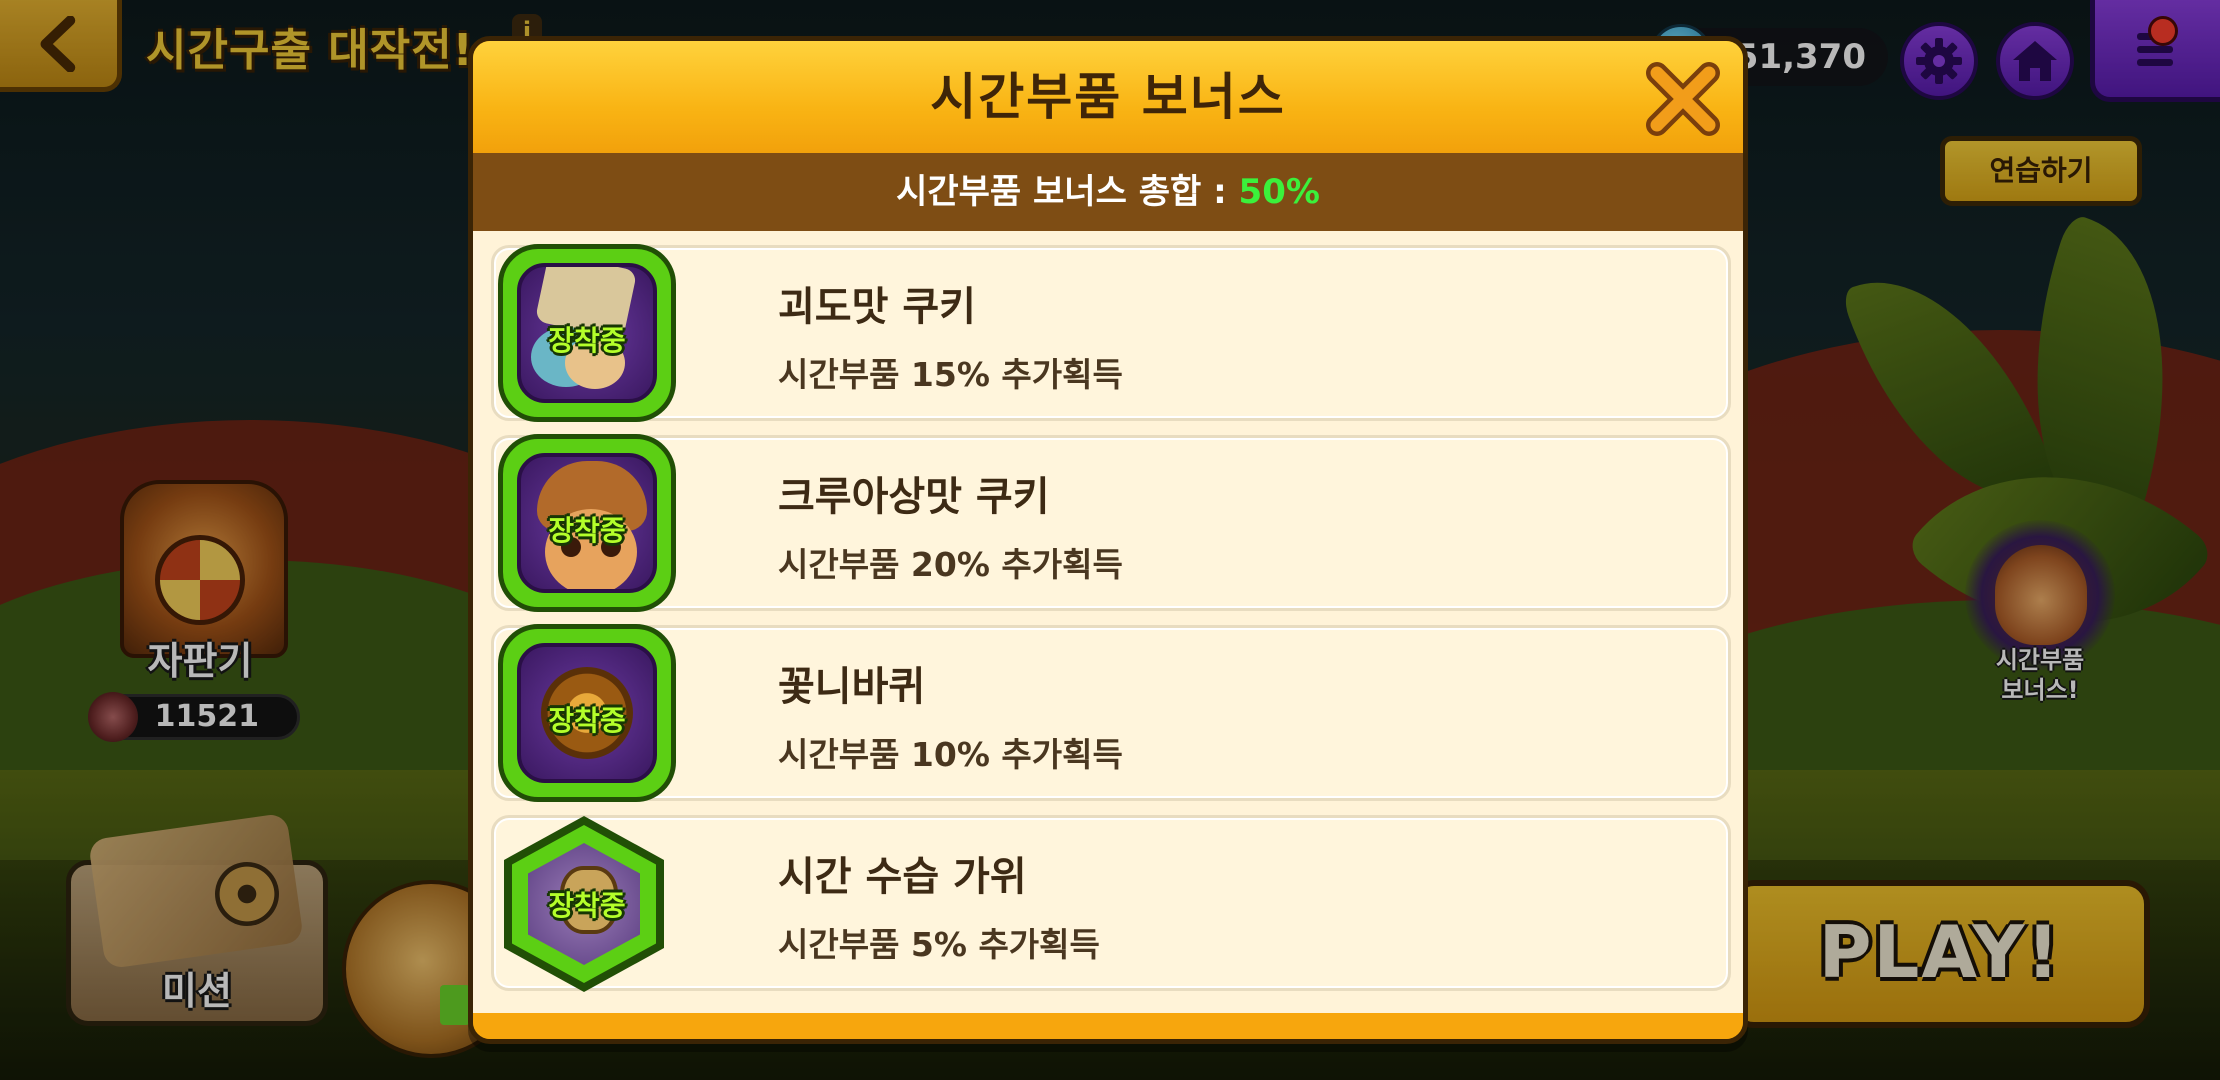 The image size is (2220, 1080). What do you see at coordinates (1108, 192) in the screenshot?
I see `bonus-summary: 시간부품 보너스 총합 : 50%` at bounding box center [1108, 192].